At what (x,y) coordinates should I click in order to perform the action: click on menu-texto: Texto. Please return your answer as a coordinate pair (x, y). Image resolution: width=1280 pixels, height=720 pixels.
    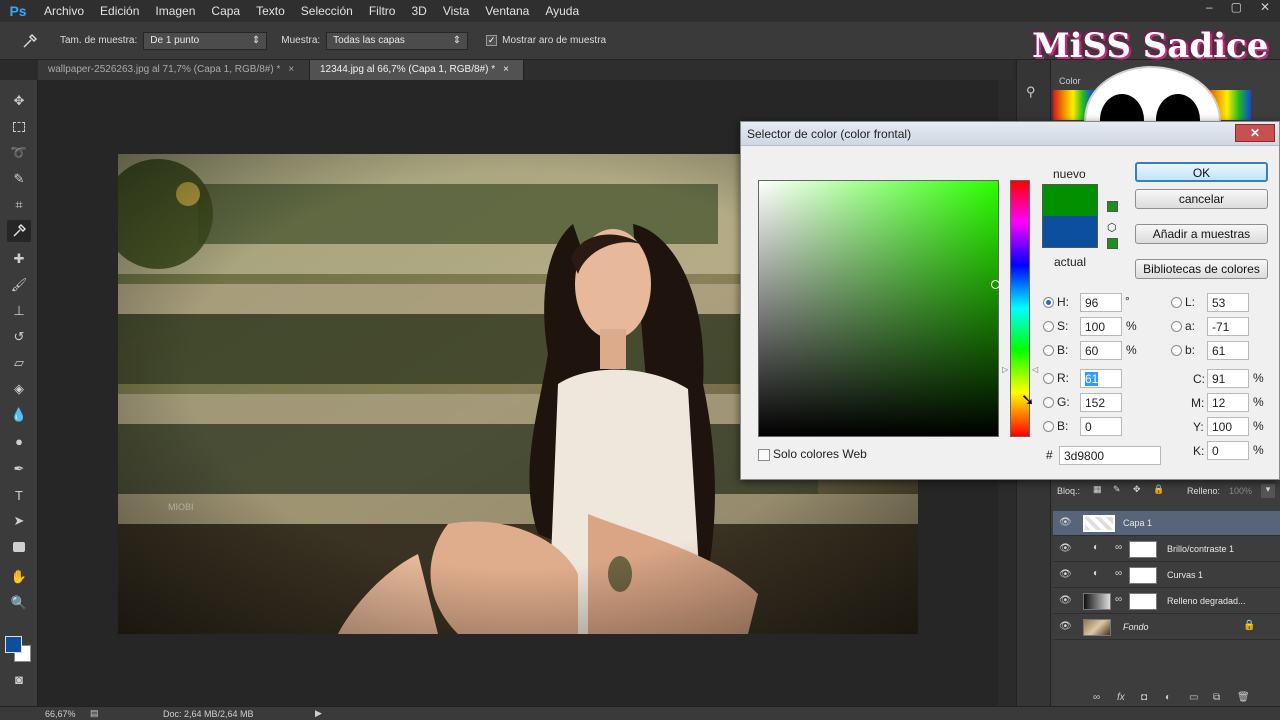
    Looking at the image, I should click on (270, 11).